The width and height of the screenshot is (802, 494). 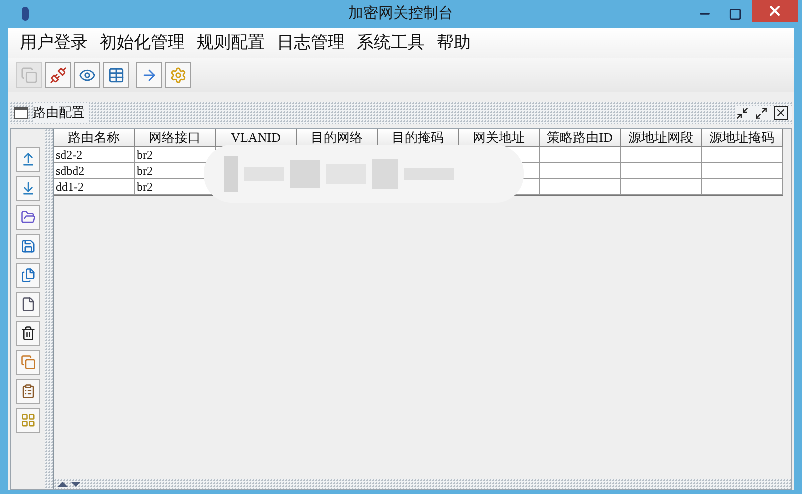 I want to click on windows-icon, so click(x=29, y=75).